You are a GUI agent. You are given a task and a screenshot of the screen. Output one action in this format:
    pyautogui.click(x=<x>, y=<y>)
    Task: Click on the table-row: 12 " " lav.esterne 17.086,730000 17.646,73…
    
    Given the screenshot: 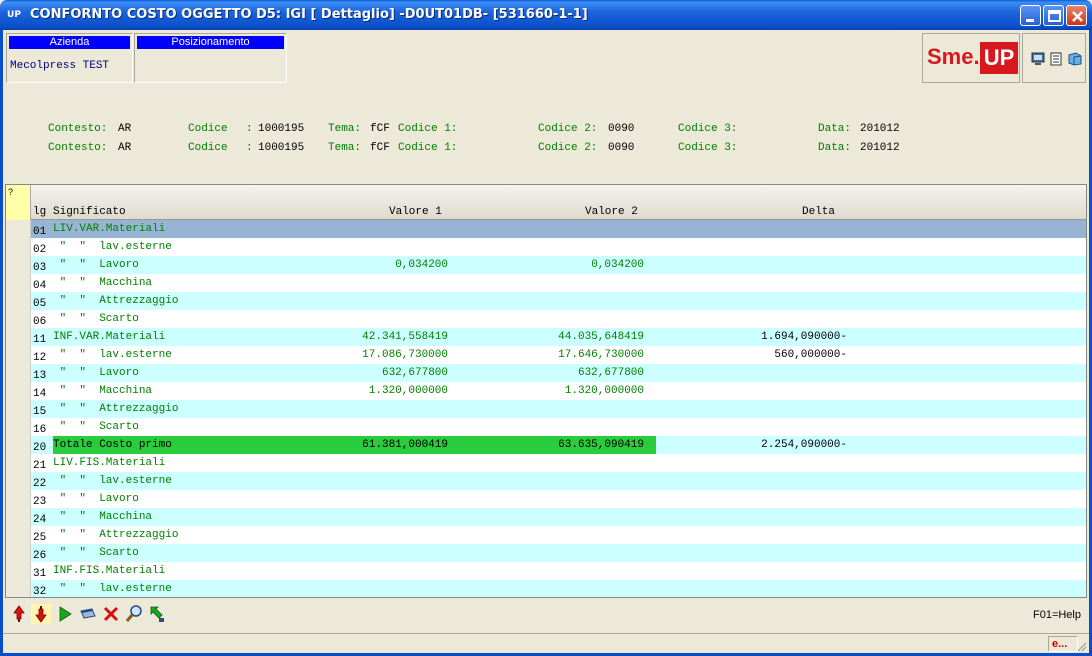 What is the action you would take?
    pyautogui.click(x=558, y=355)
    